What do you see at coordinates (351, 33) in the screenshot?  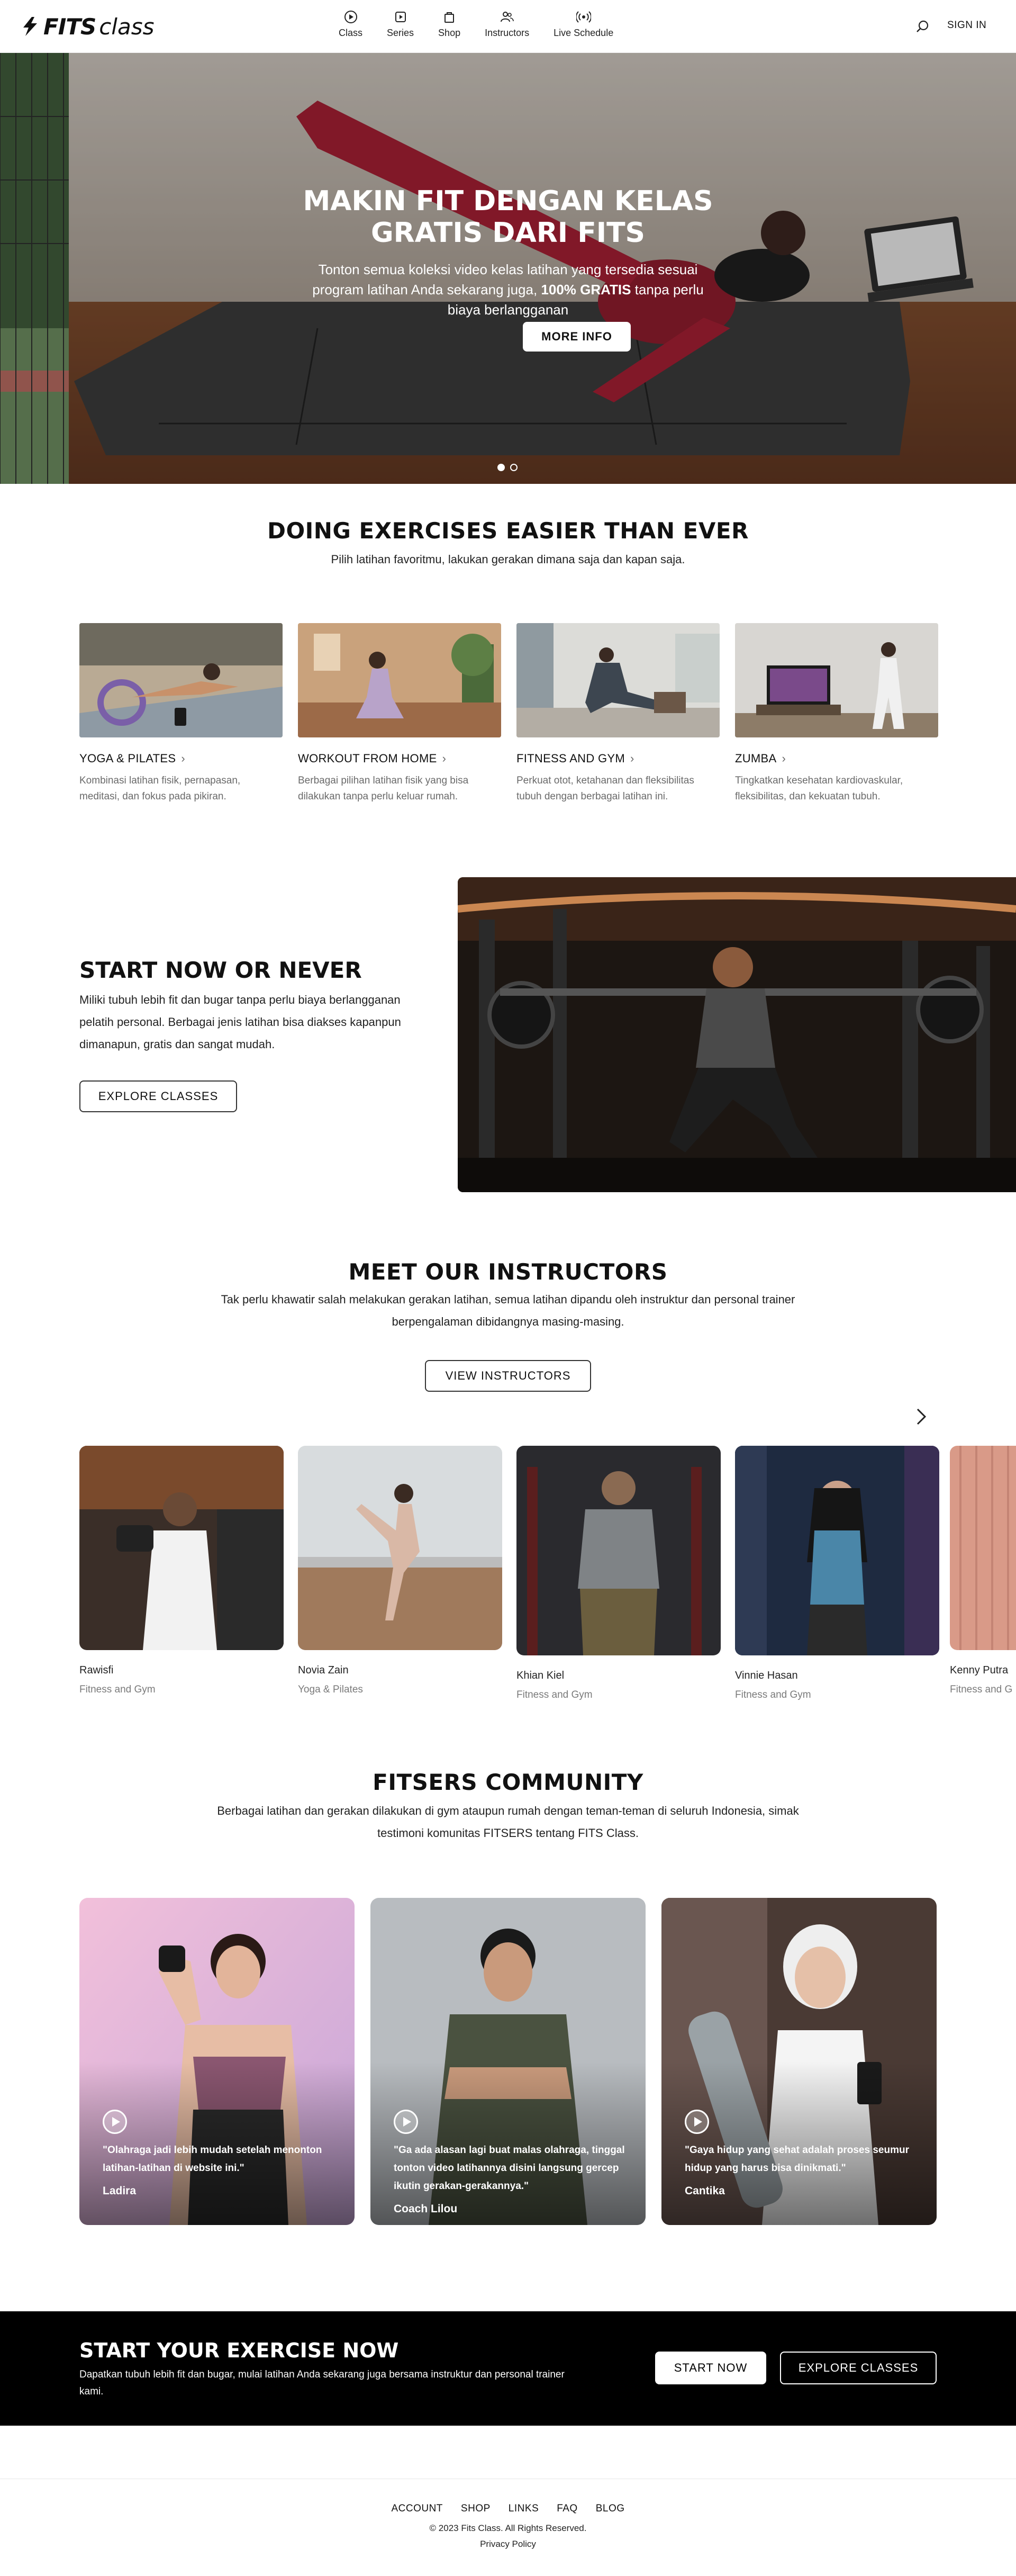 I see `nav-class-label: Class` at bounding box center [351, 33].